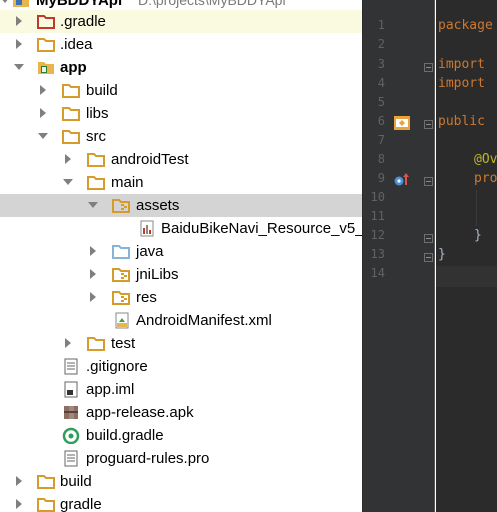 The height and width of the screenshot is (512, 497). Describe the element at coordinates (148, 458) in the screenshot. I see `tree-label: proguard-rules.pro` at that location.